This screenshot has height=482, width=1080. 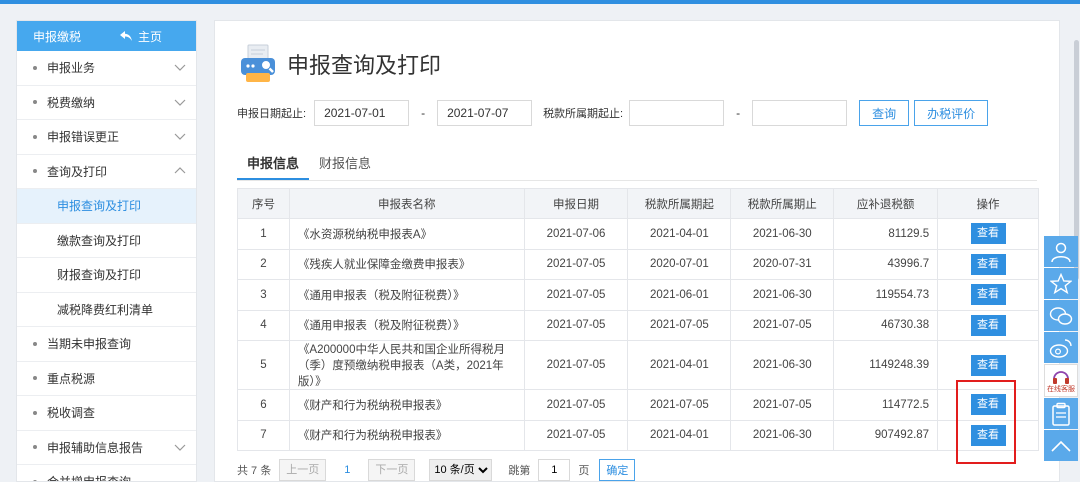 What do you see at coordinates (140, 36) in the screenshot?
I see `home-link: 主页` at bounding box center [140, 36].